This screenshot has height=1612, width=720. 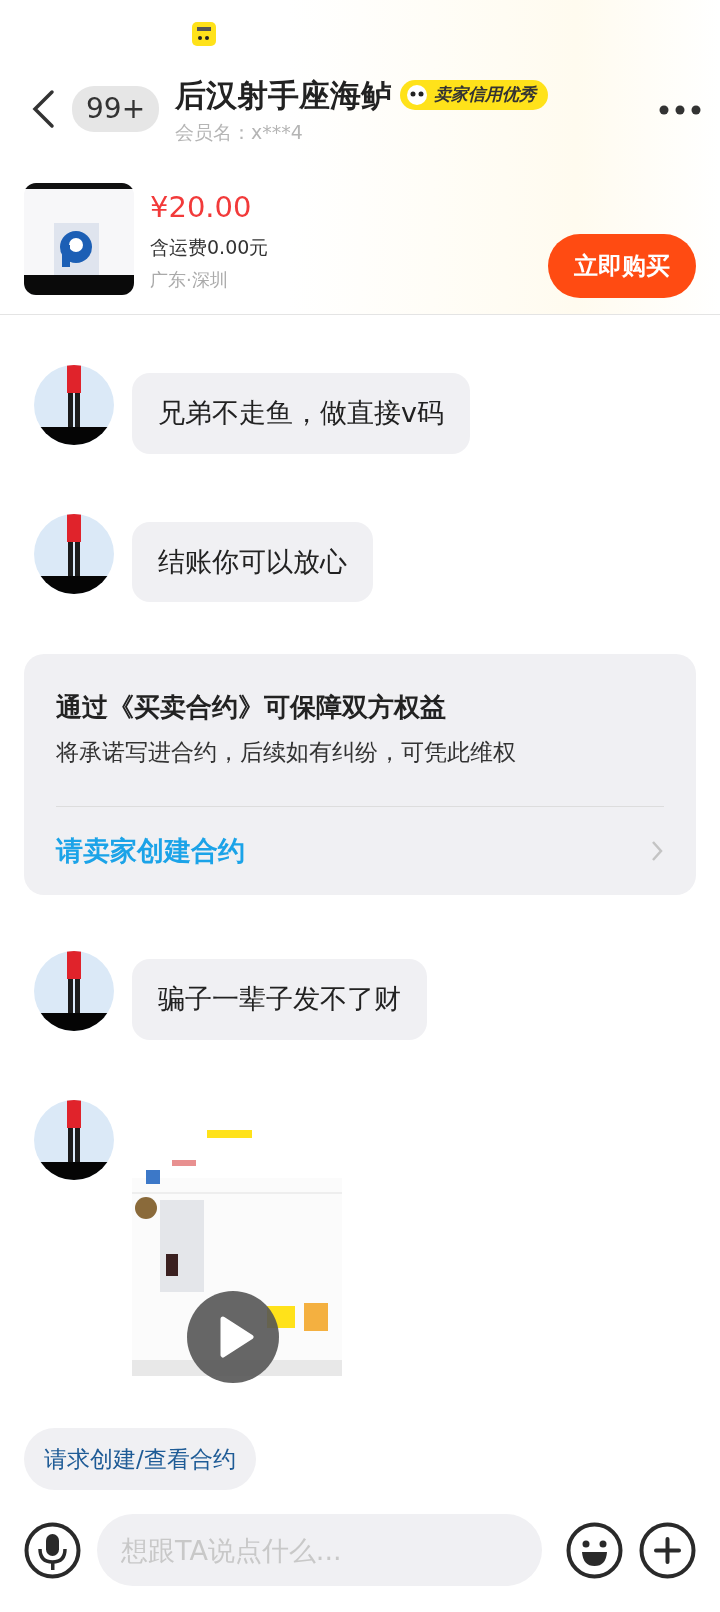 What do you see at coordinates (667, 1550) in the screenshot?
I see `add-button` at bounding box center [667, 1550].